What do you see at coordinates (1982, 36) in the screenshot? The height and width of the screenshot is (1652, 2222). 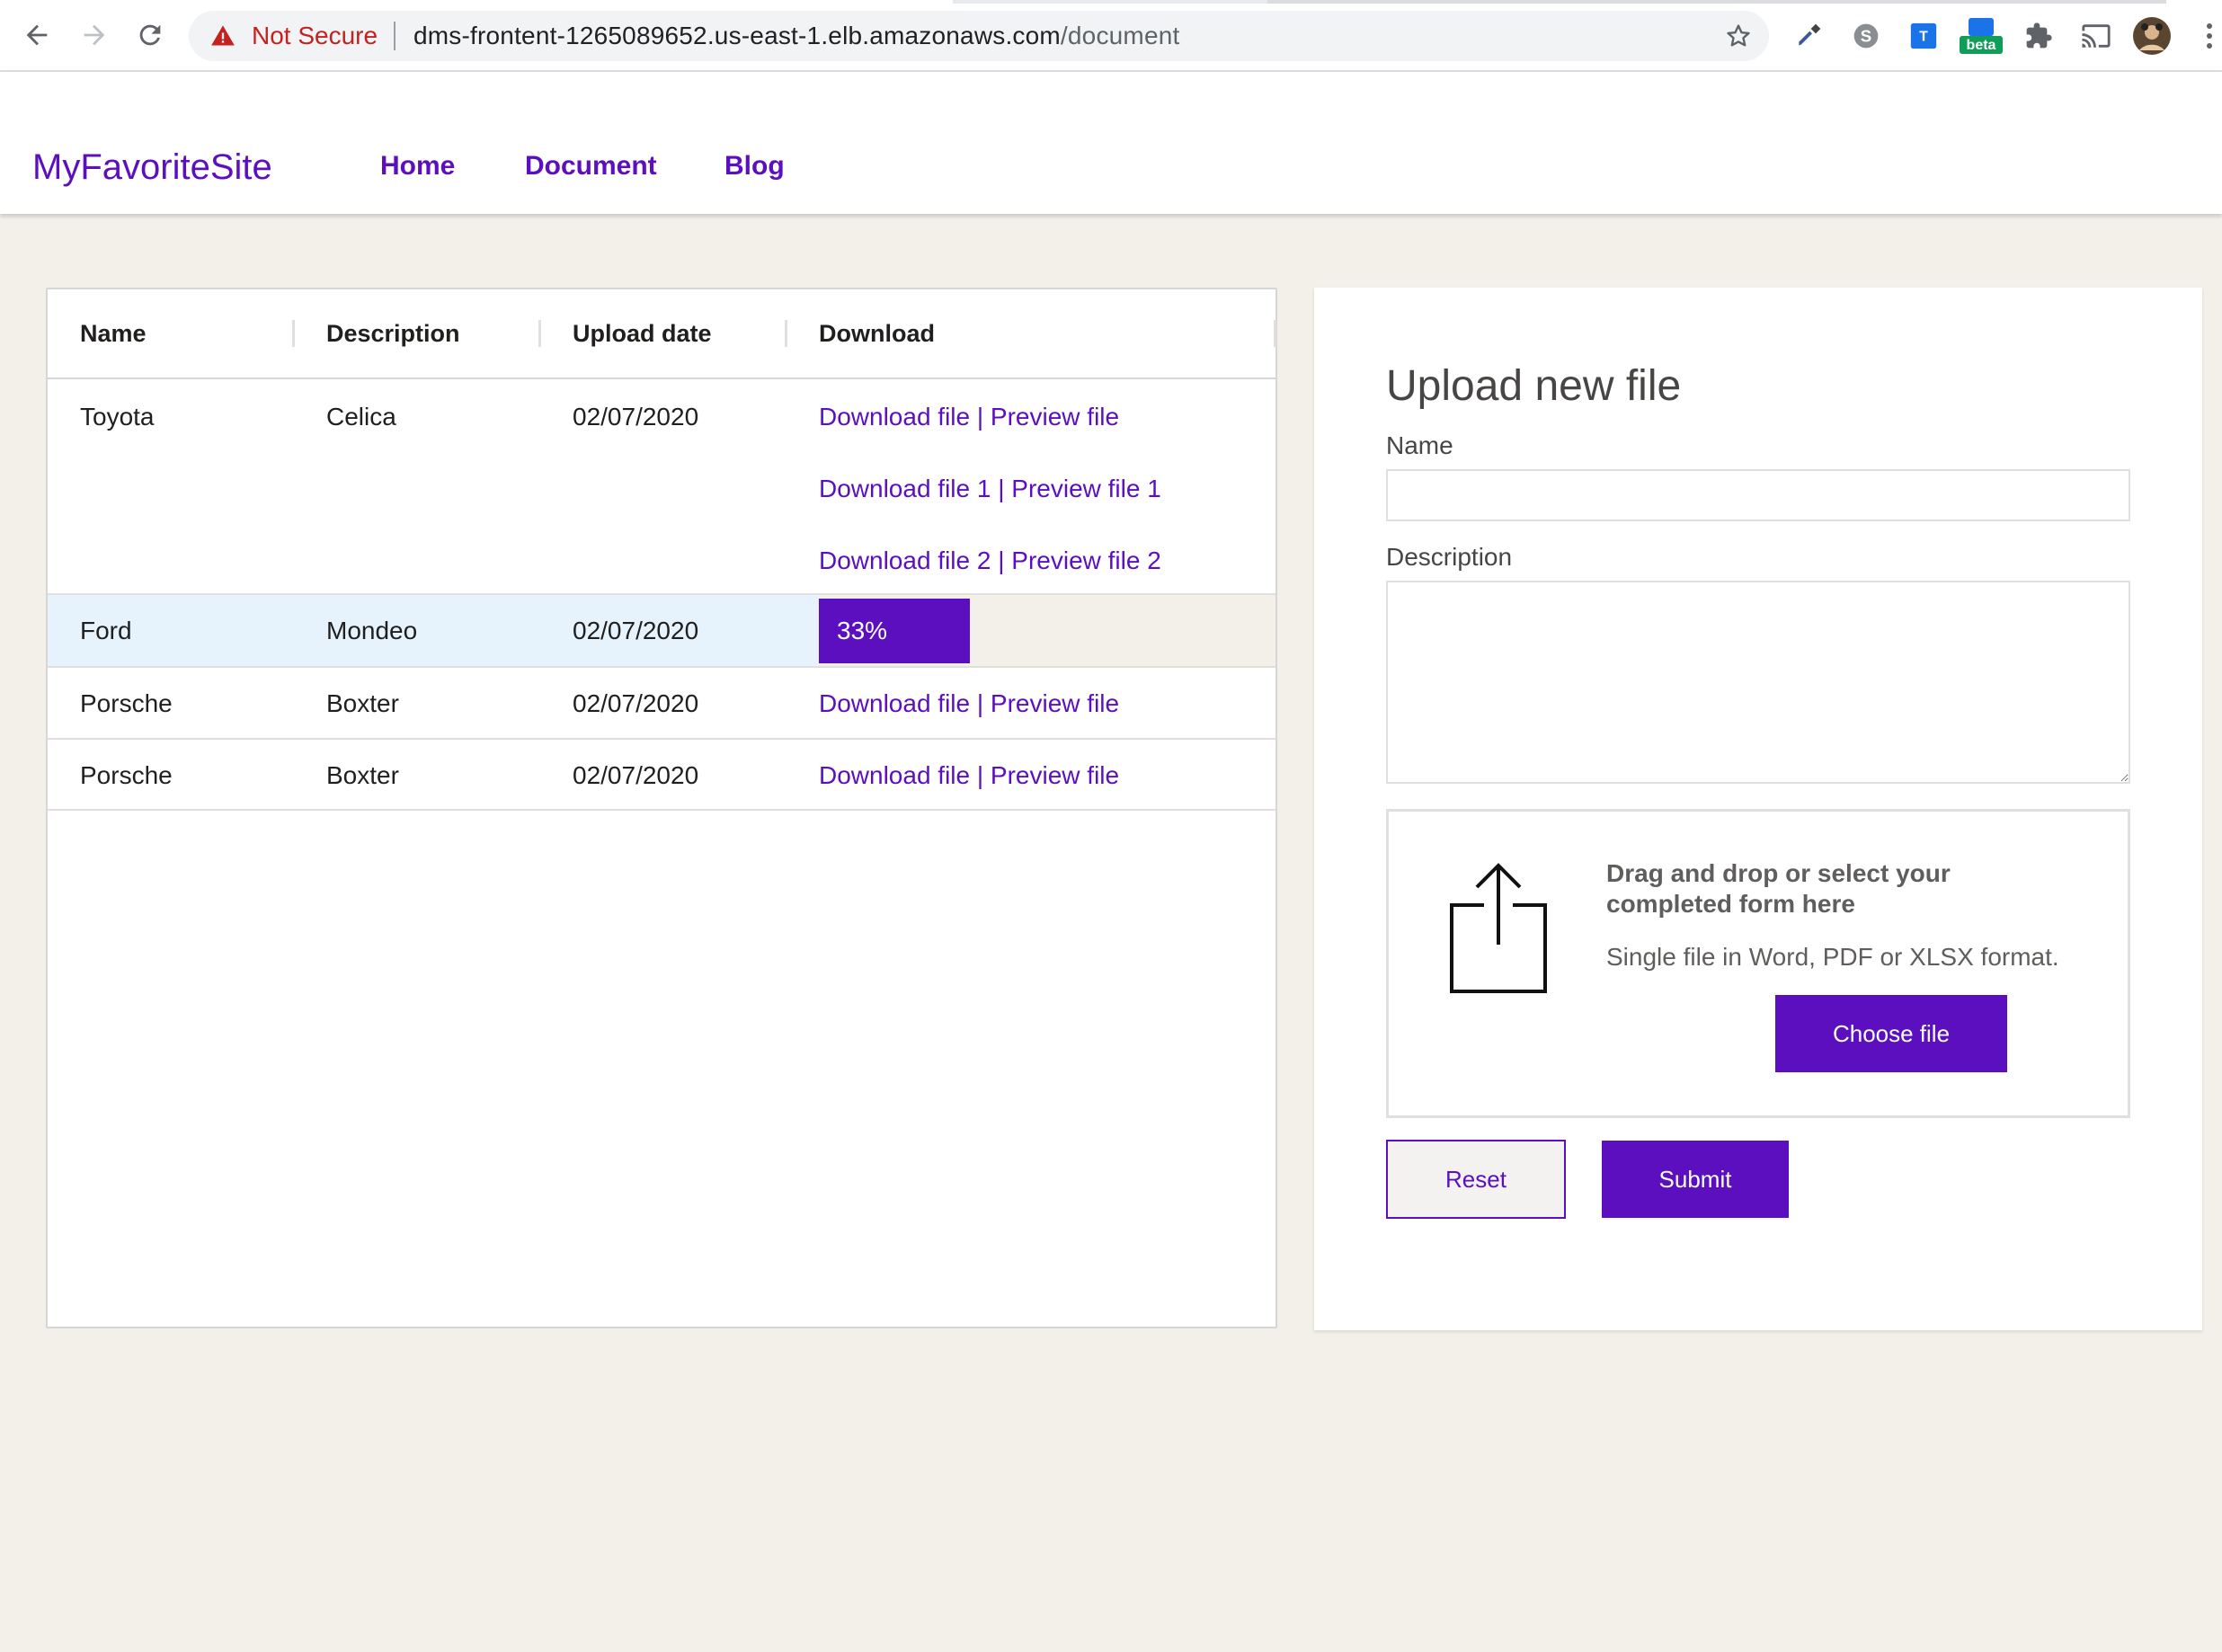 I see `beta-extension-icon: beta` at bounding box center [1982, 36].